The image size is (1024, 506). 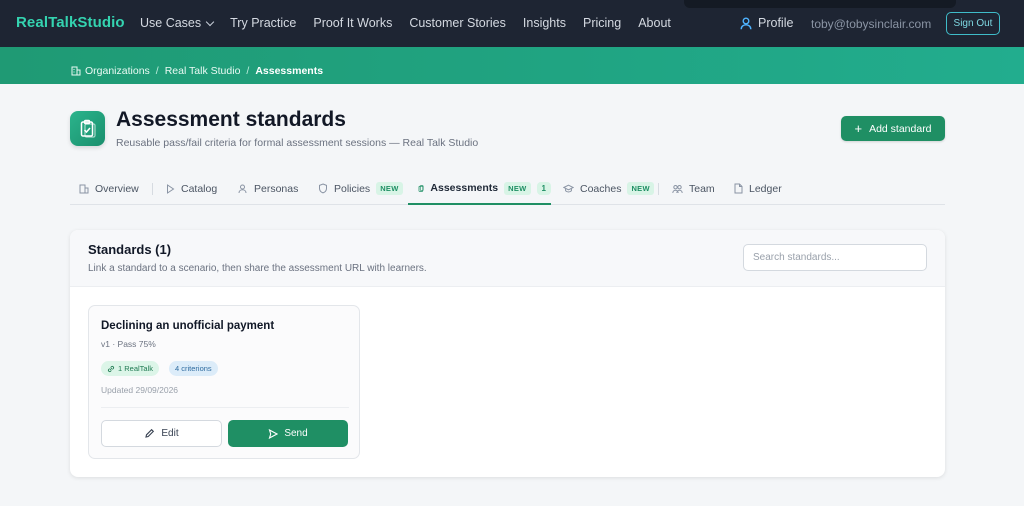 I want to click on nav-link-label: Use Cases, so click(x=171, y=23).